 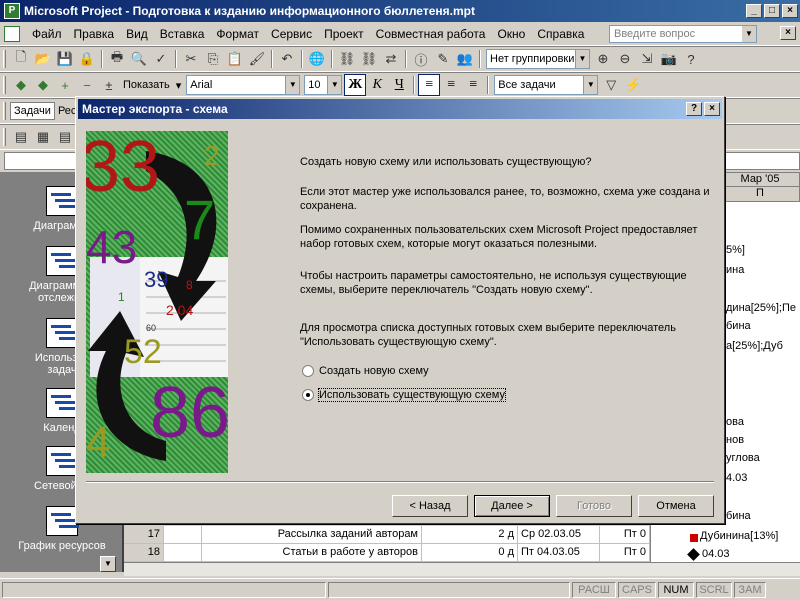 I want to click on link-tasks-icon: ⛓, so click(x=347, y=59).